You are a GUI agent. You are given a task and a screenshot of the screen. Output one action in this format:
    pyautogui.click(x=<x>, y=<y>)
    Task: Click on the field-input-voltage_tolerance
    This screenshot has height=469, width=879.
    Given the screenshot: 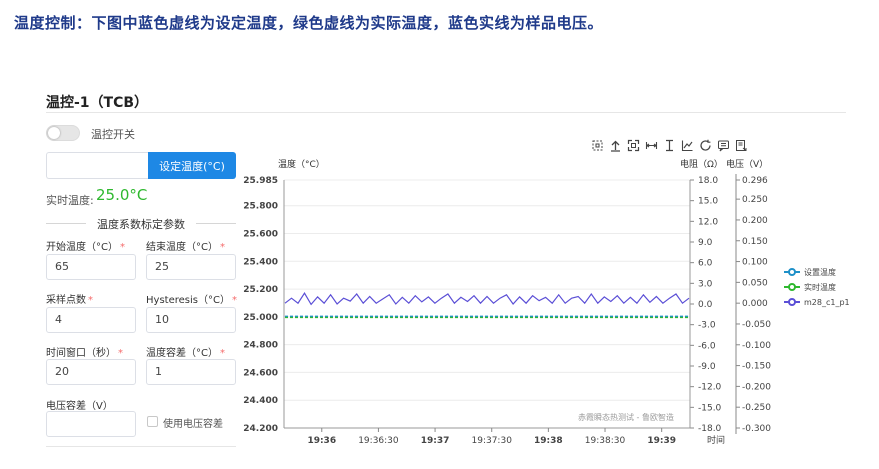 What is the action you would take?
    pyautogui.click(x=91, y=424)
    